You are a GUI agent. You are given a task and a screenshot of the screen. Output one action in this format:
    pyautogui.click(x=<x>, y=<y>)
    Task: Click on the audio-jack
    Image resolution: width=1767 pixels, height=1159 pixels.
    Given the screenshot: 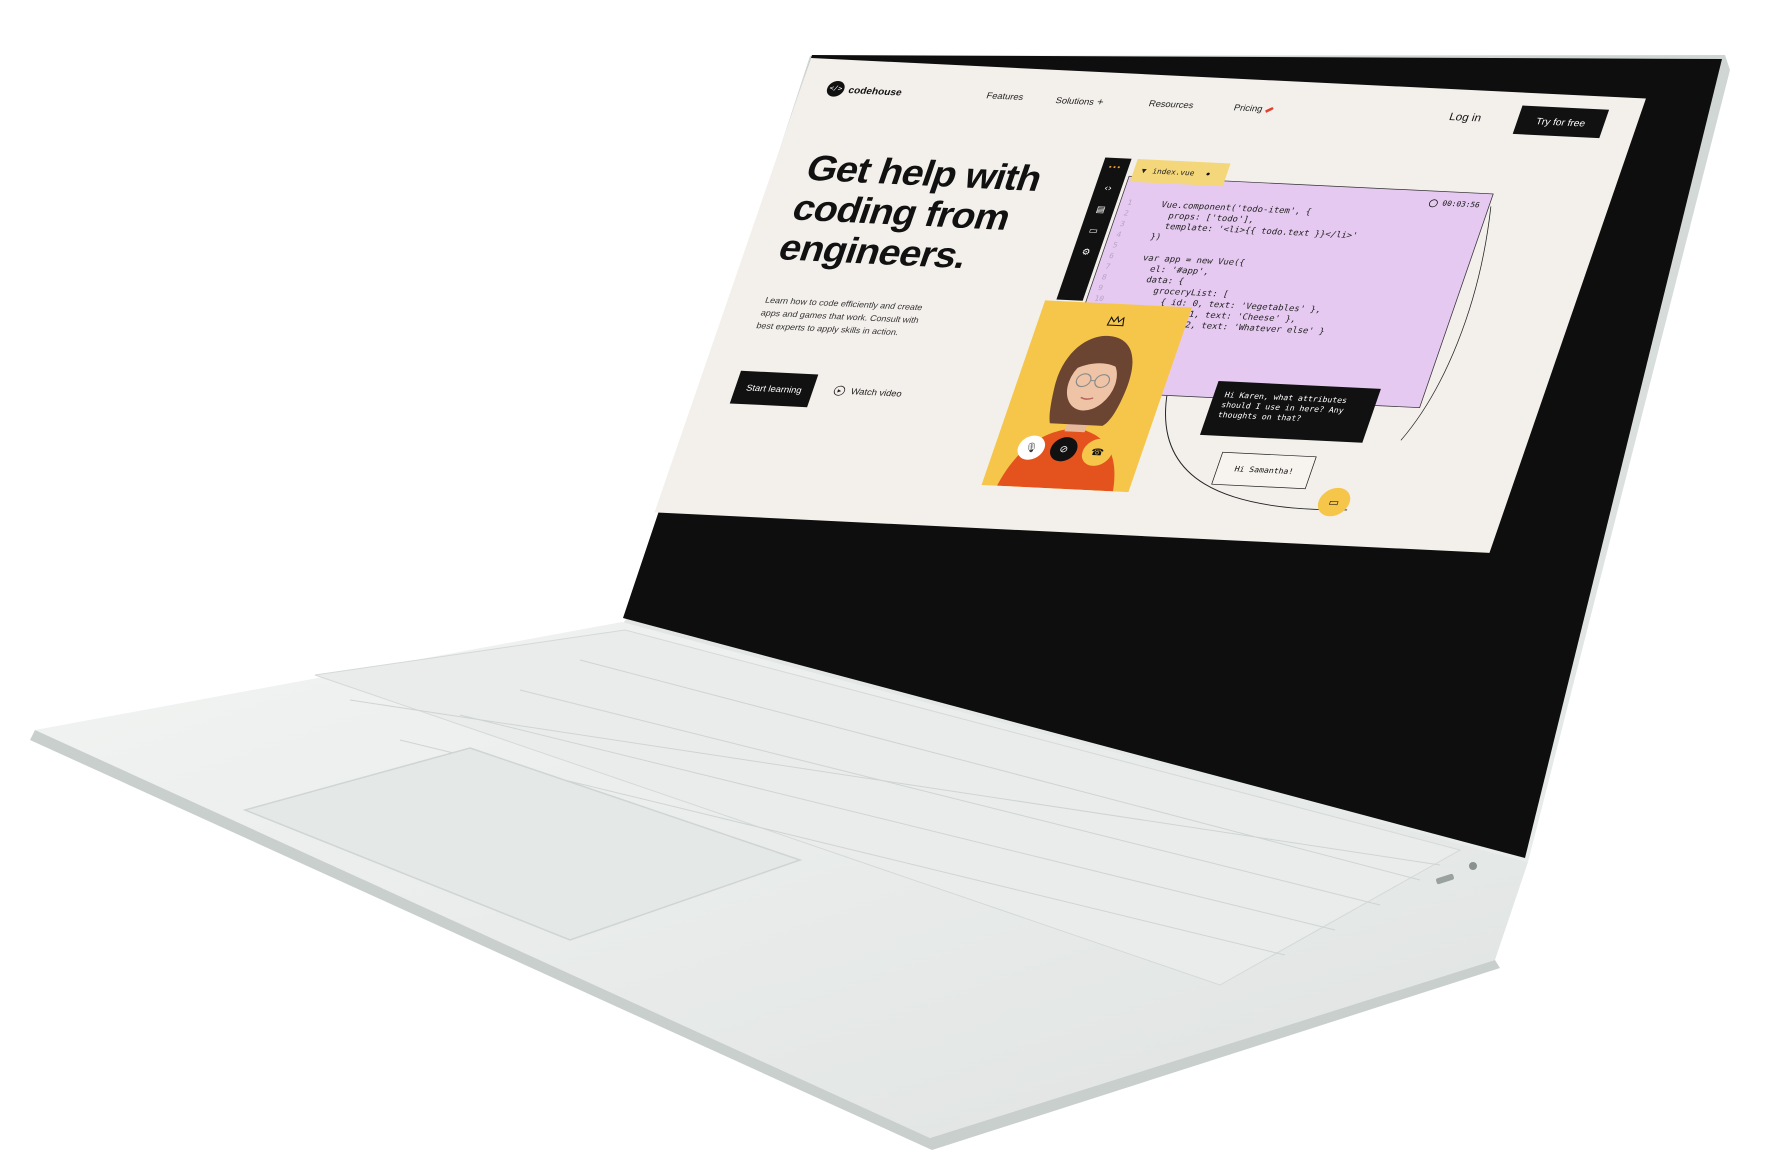 What is the action you would take?
    pyautogui.click(x=1473, y=866)
    